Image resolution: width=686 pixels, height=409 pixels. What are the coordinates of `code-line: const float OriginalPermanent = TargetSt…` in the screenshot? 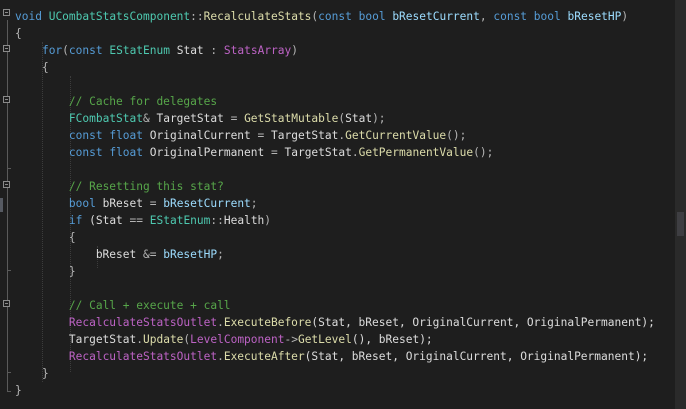 It's located at (345, 152).